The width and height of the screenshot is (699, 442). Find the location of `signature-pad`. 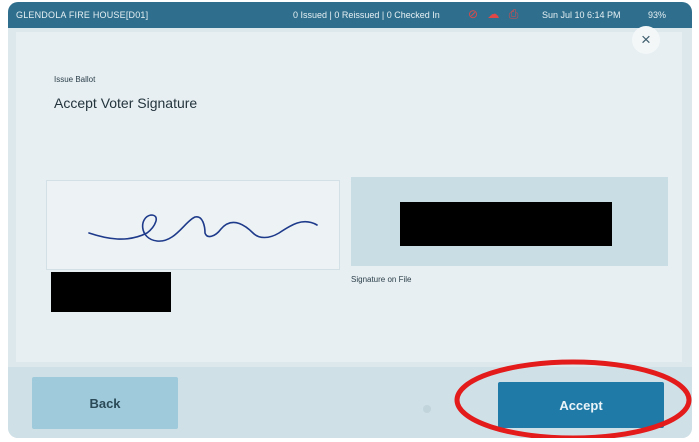

signature-pad is located at coordinates (193, 225).